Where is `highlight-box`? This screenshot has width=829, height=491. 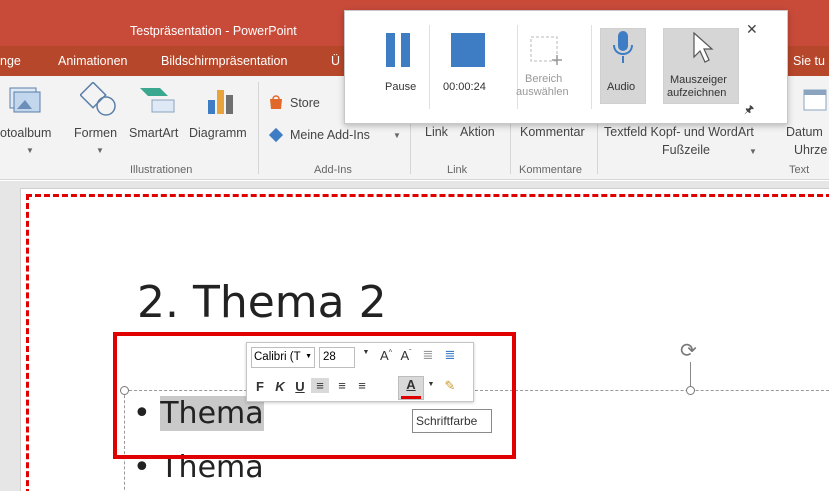 highlight-box is located at coordinates (314, 395).